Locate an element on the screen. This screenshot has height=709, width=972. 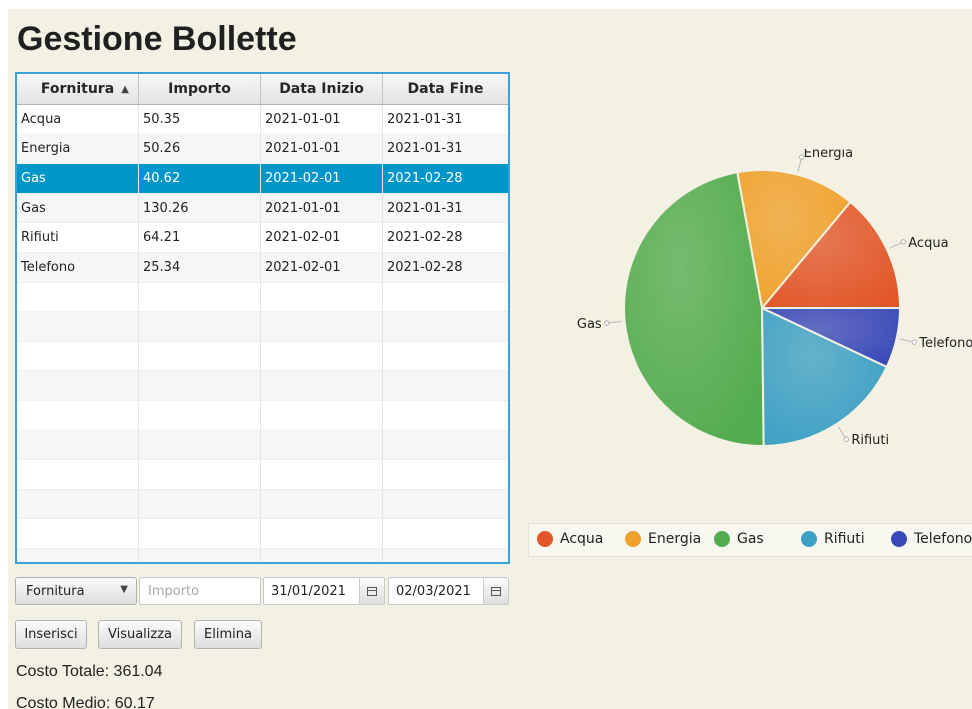
cell-importo: 25.34 is located at coordinates (200, 267).